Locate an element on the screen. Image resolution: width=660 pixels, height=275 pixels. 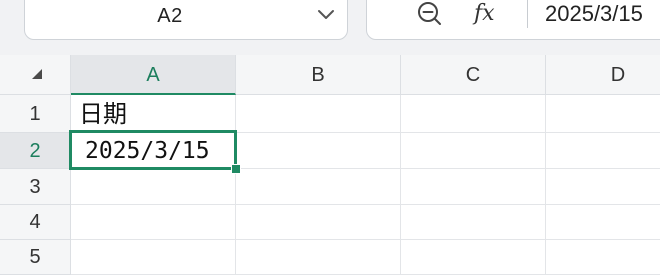
cell-c3 is located at coordinates (473, 187).